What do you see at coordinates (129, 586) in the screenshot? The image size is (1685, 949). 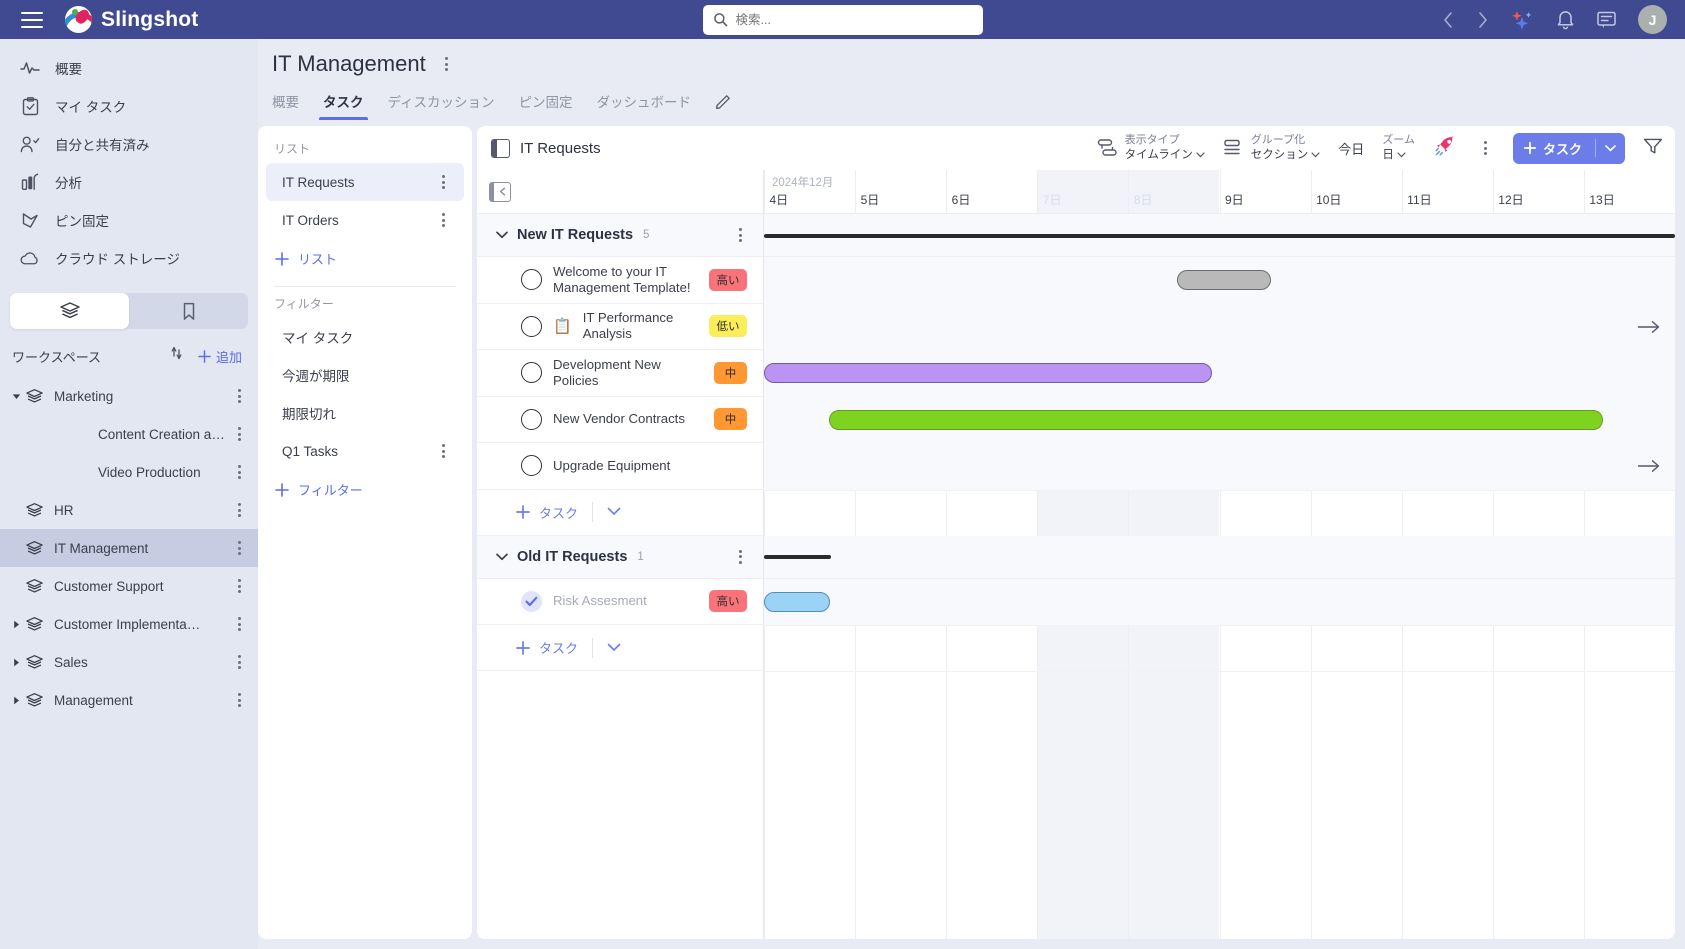 I see `workspace-item-customer-support: Customer Support` at bounding box center [129, 586].